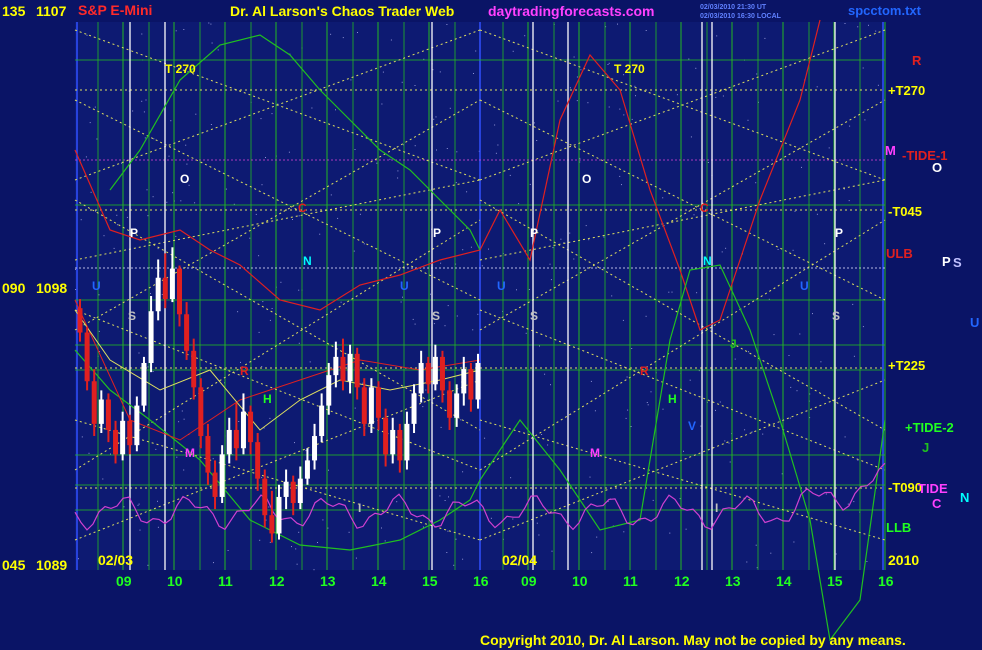  Describe the element at coordinates (905, 487) in the screenshot. I see `right-label: -T090` at that location.